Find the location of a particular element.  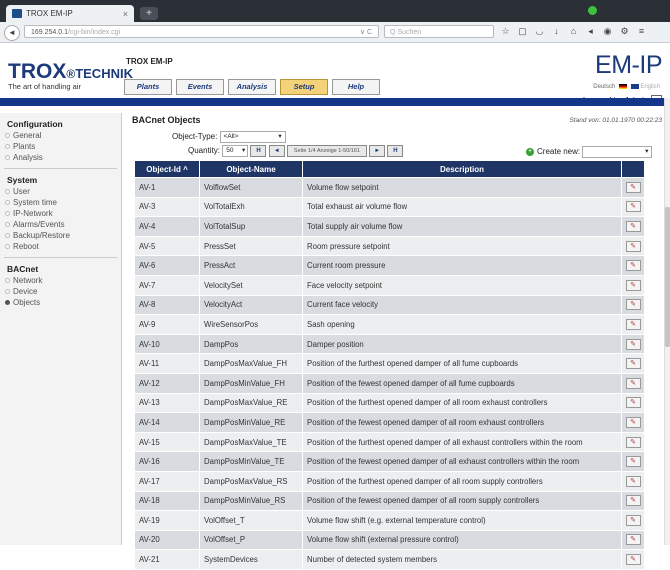

back-arrow-icon: ◄ is located at coordinates (12, 33).